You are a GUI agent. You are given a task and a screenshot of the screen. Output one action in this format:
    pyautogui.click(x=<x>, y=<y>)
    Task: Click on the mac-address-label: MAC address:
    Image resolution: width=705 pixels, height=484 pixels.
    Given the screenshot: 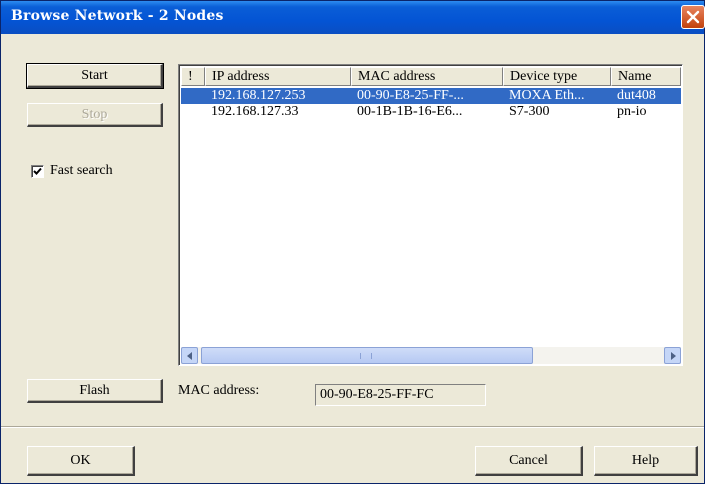 What is the action you would take?
    pyautogui.click(x=219, y=390)
    